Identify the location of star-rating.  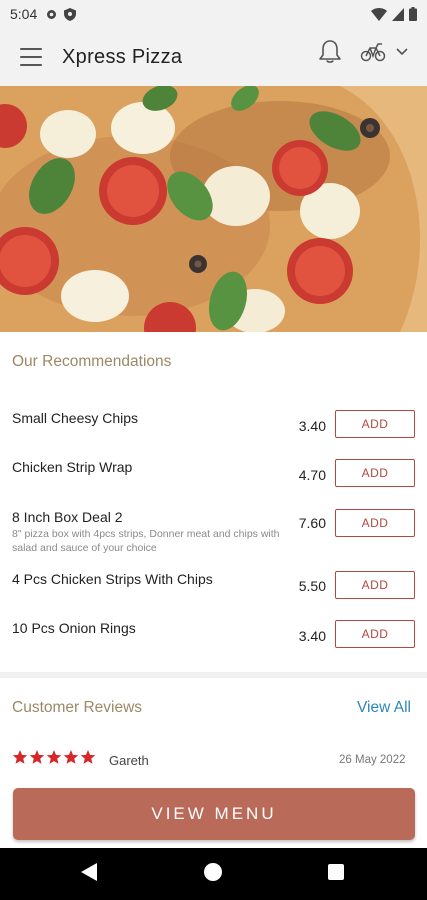
(54, 757).